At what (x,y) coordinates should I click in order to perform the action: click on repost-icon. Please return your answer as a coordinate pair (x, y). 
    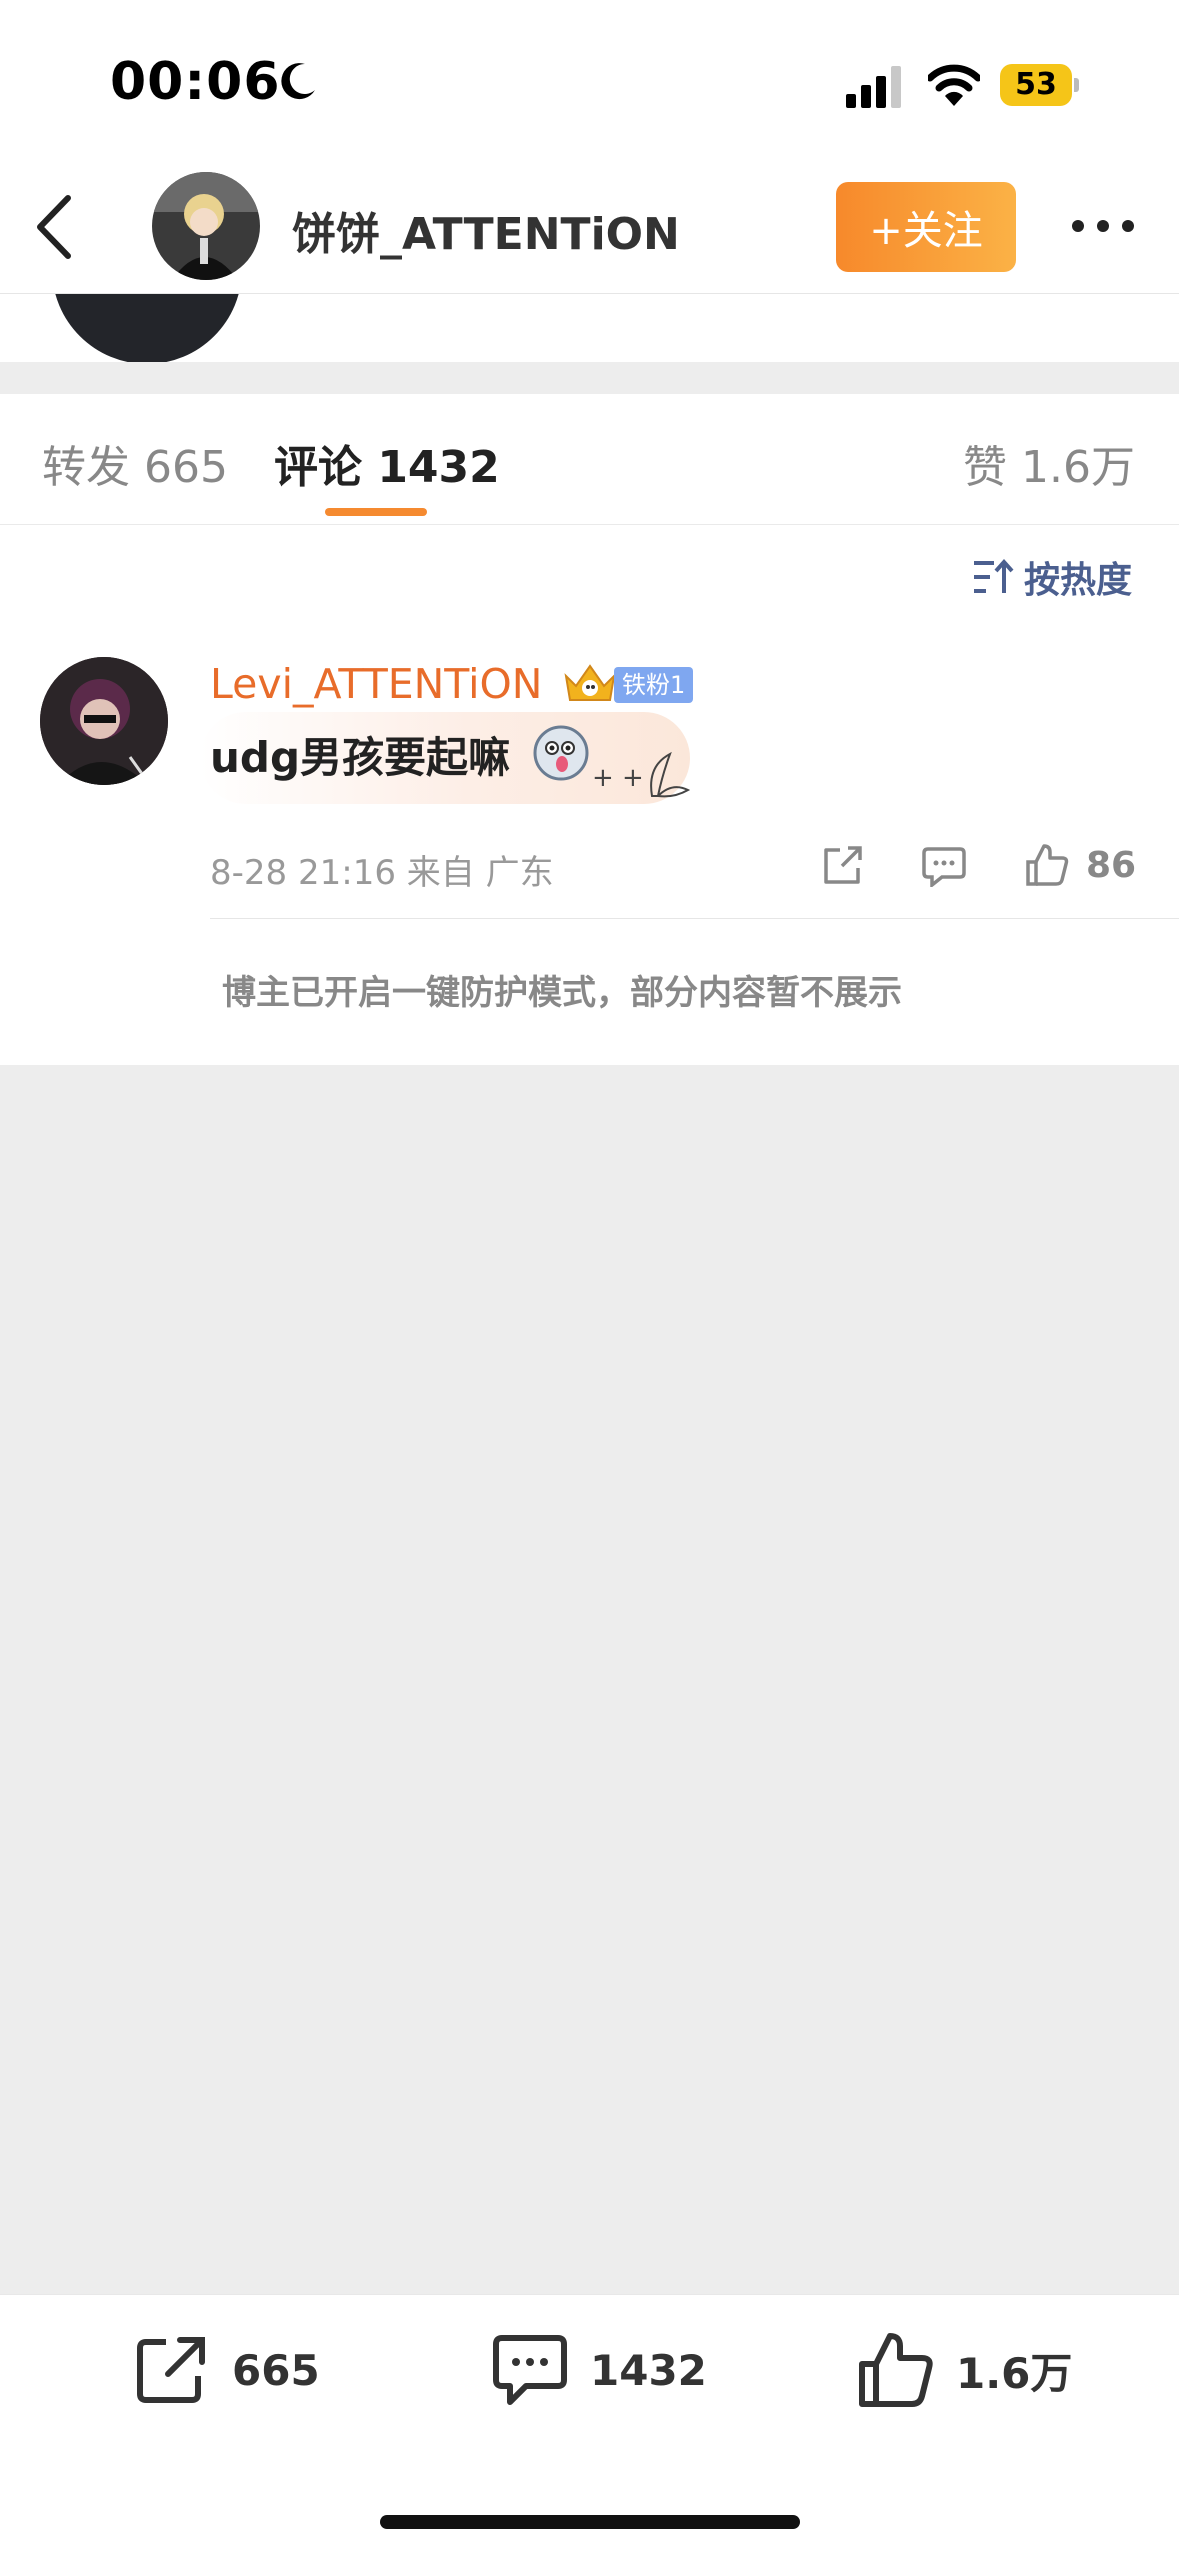
    Looking at the image, I should click on (171, 2370).